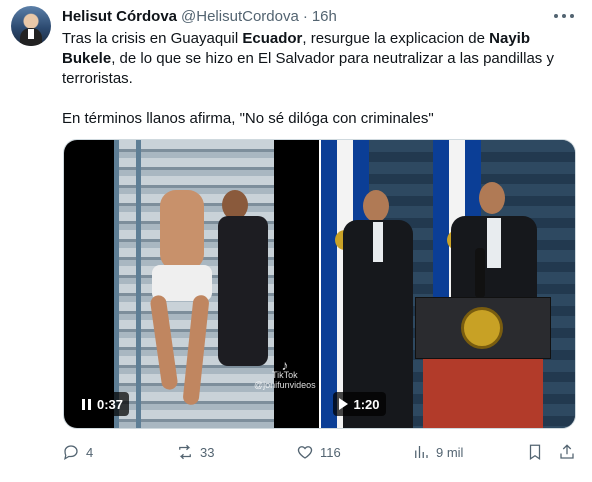 The height and width of the screenshot is (482, 592). What do you see at coordinates (564, 16) in the screenshot?
I see `more-options-icon` at bounding box center [564, 16].